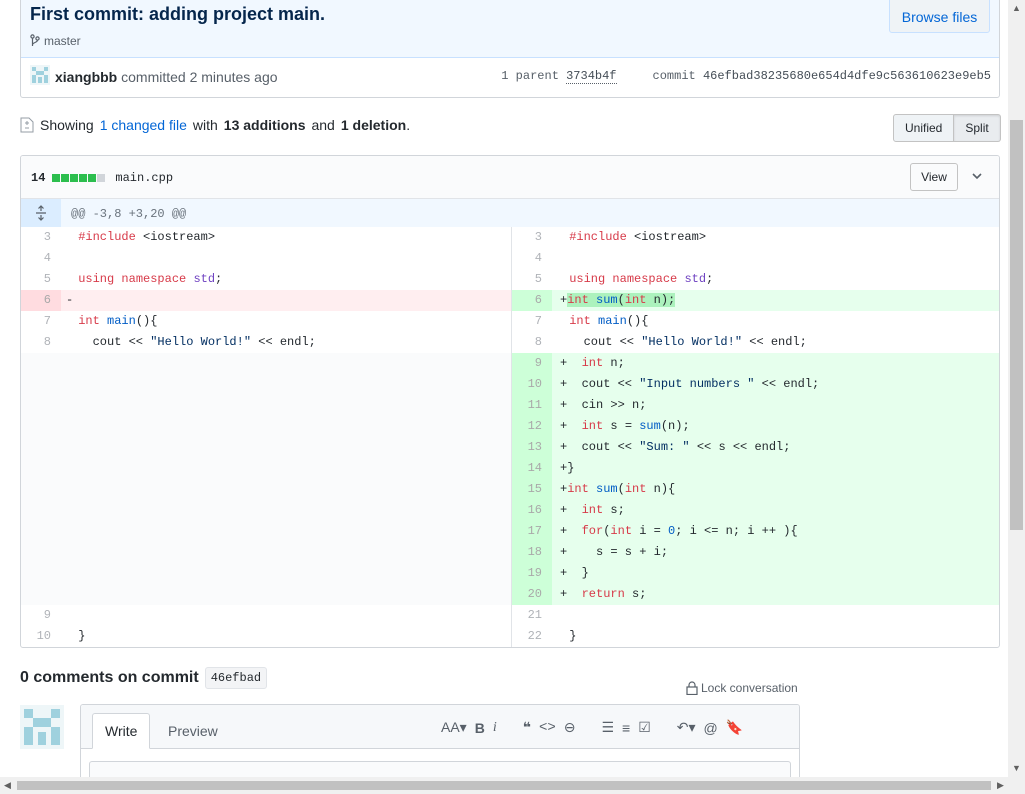 Image resolution: width=1025 pixels, height=794 pixels. Describe the element at coordinates (532, 468) in the screenshot. I see `line-number: 14` at that location.